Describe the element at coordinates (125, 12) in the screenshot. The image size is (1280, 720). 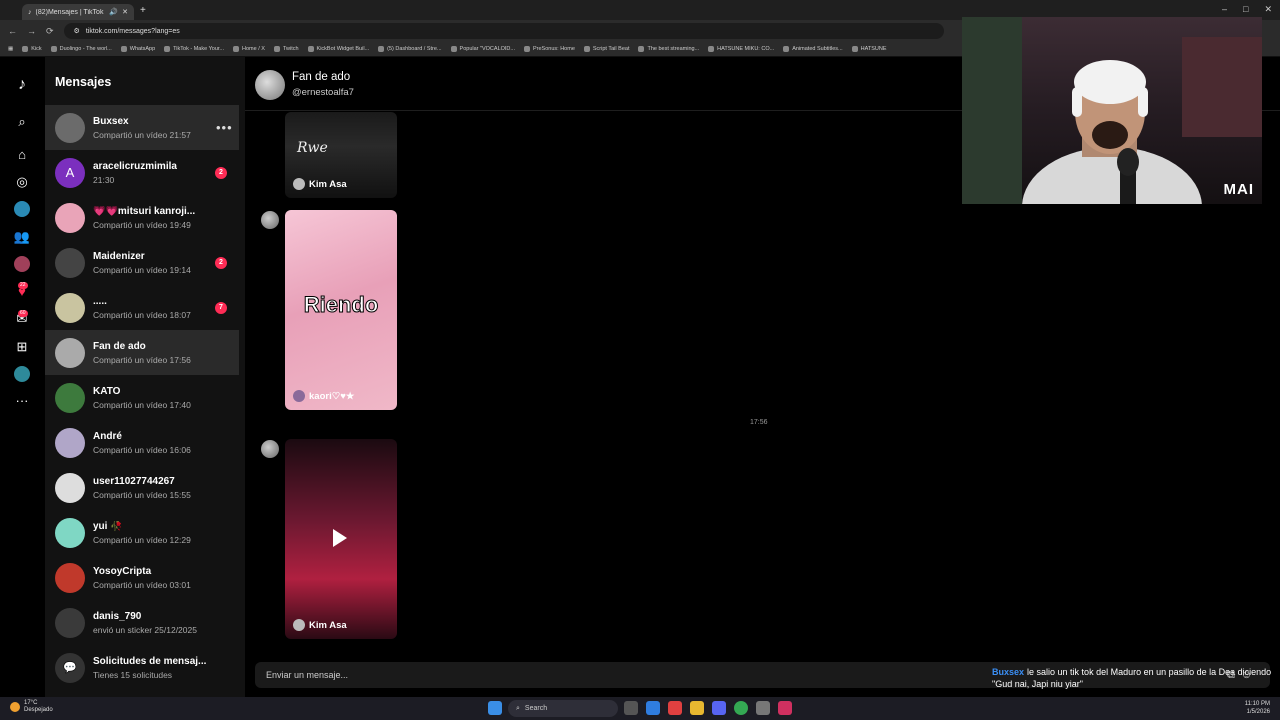
I see `tab-close-icon: ✕` at that location.